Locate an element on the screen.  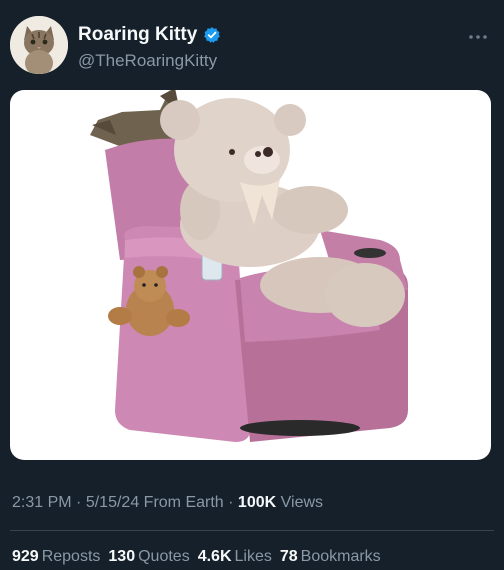
likes-count: 4.6K is located at coordinates (214, 556).